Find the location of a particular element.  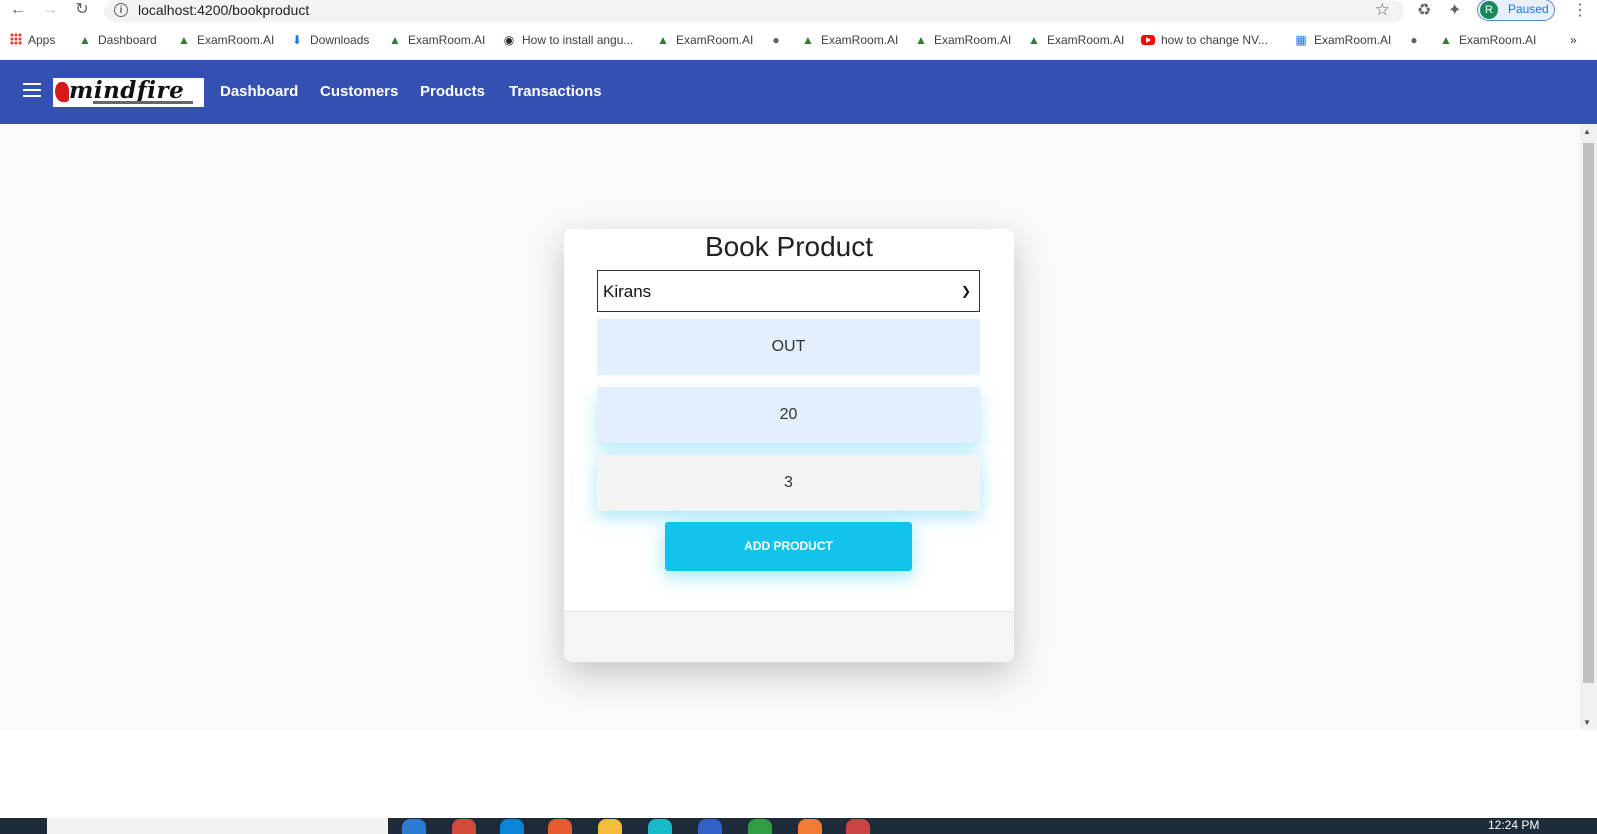

windows-taskbar: 12:24 PM is located at coordinates (798, 826).